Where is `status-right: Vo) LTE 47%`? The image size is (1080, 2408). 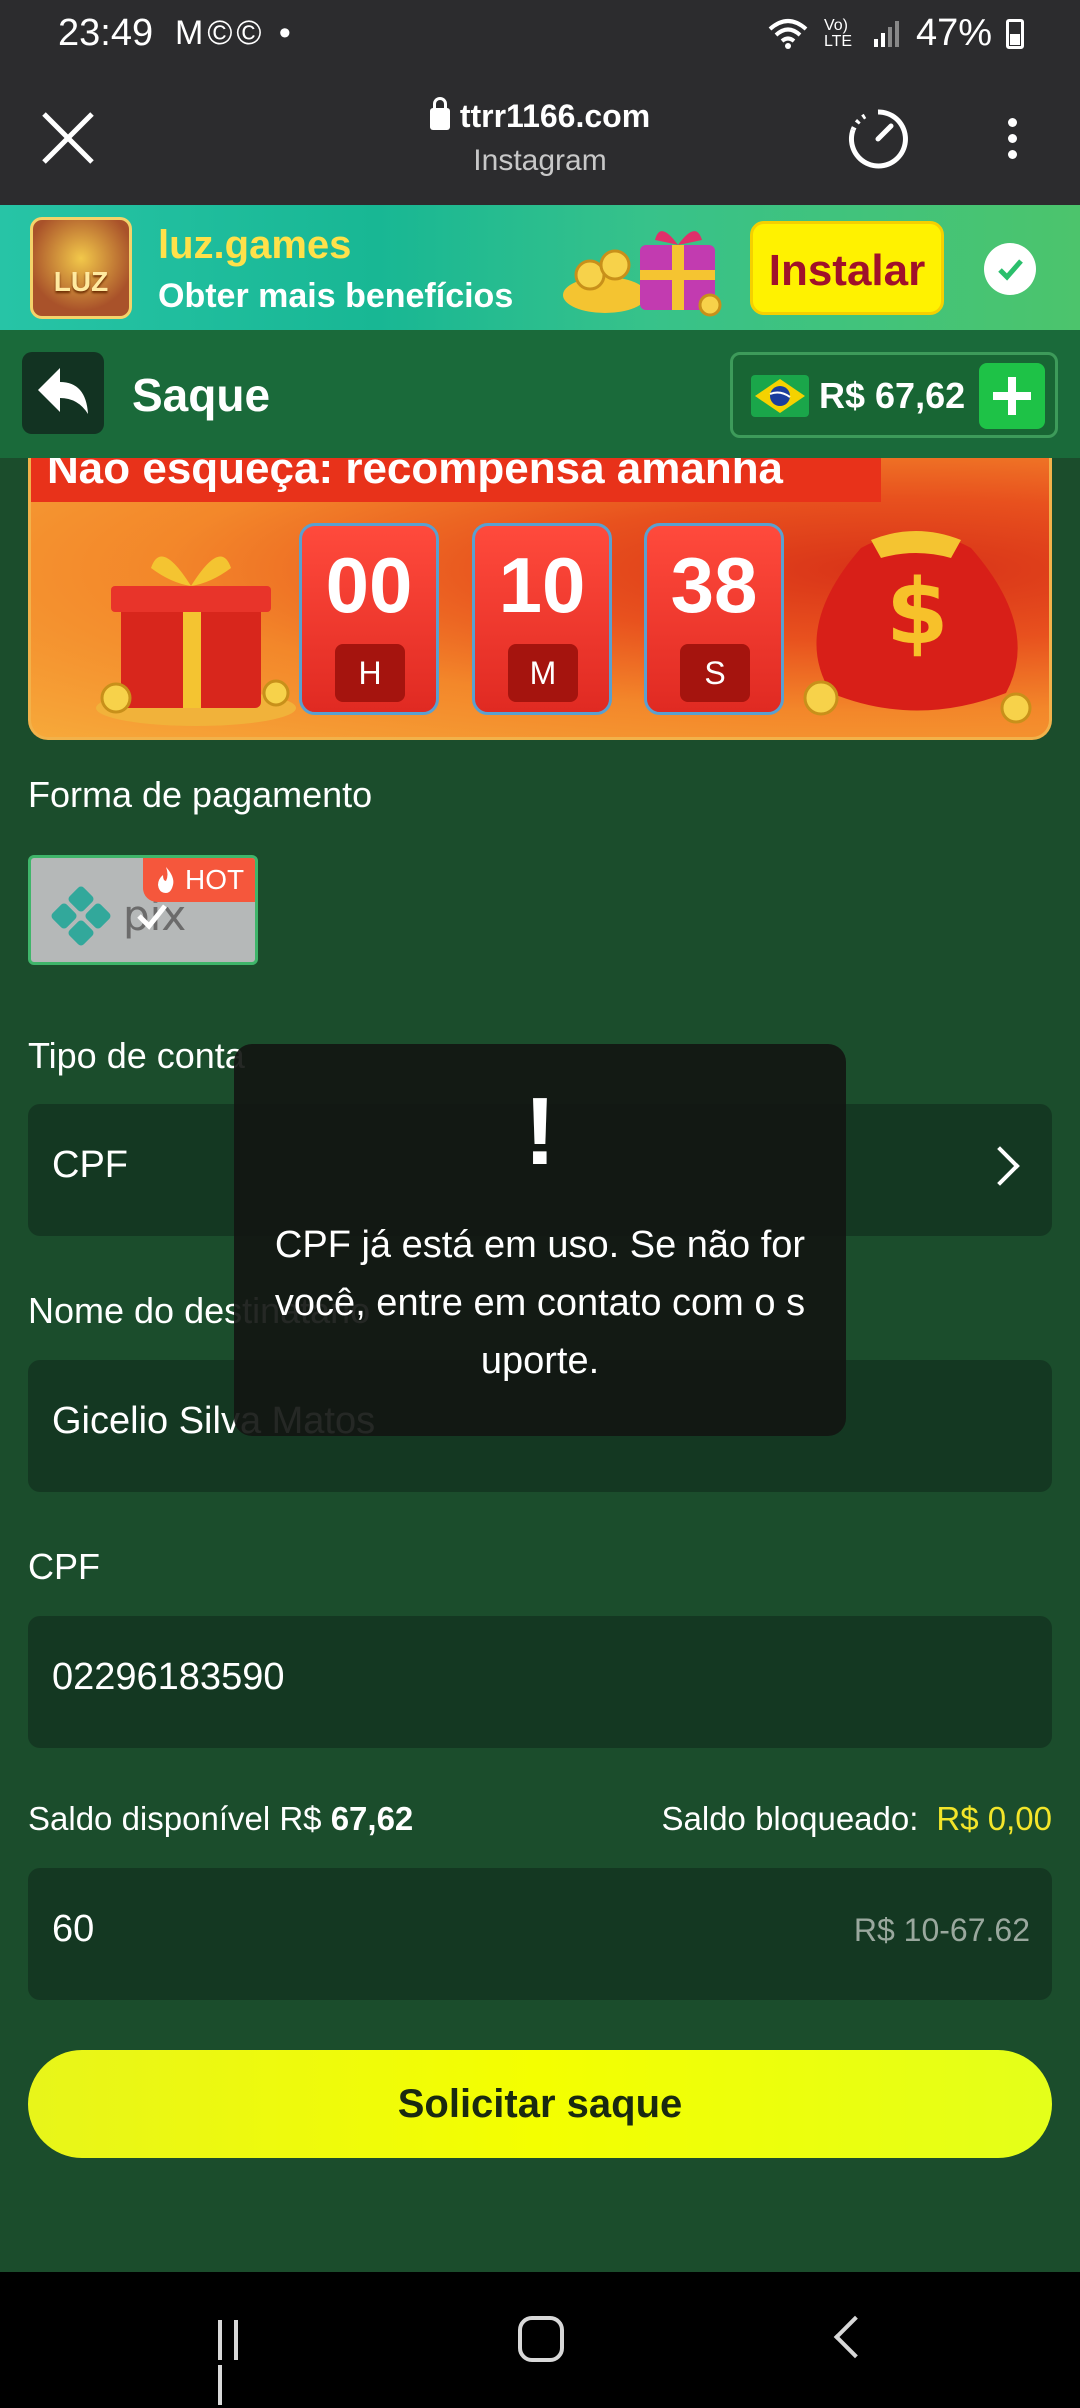
status-right: Vo) LTE 47% is located at coordinates (895, 33).